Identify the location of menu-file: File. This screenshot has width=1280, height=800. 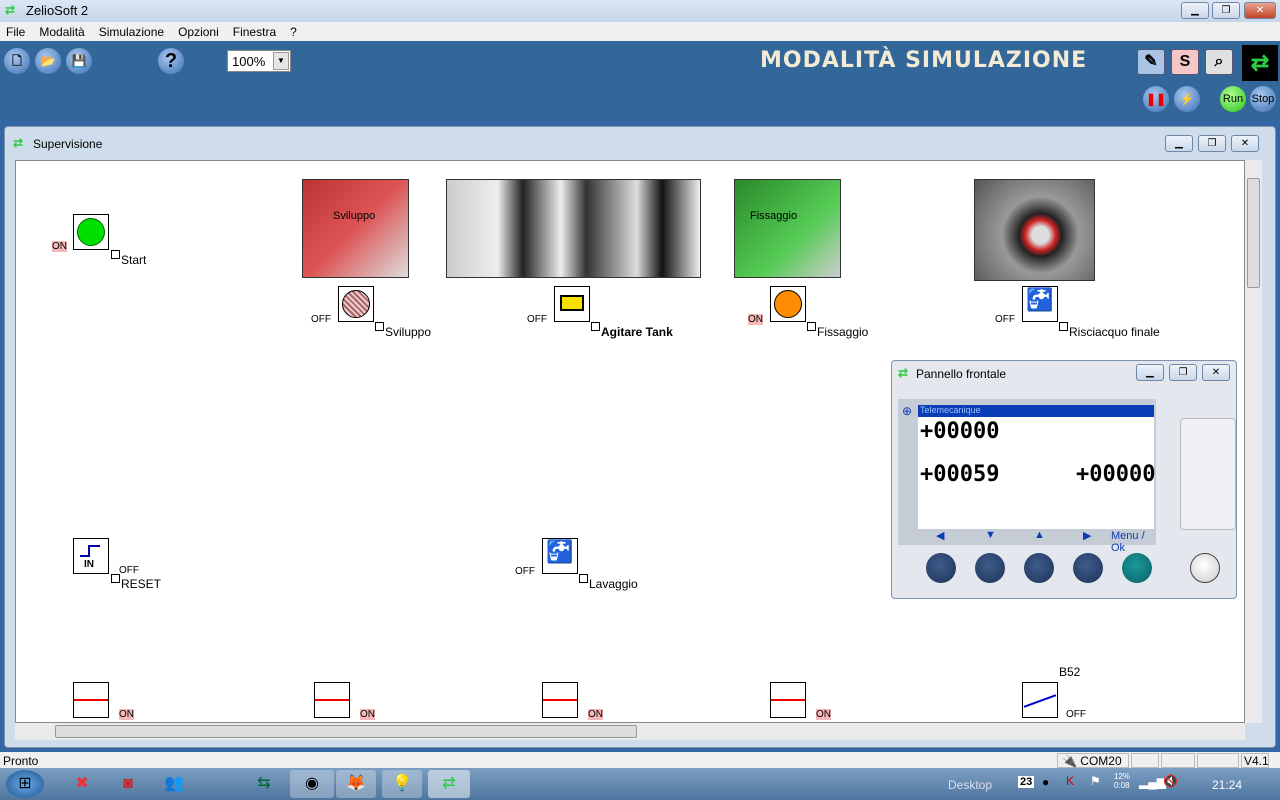
(15, 32).